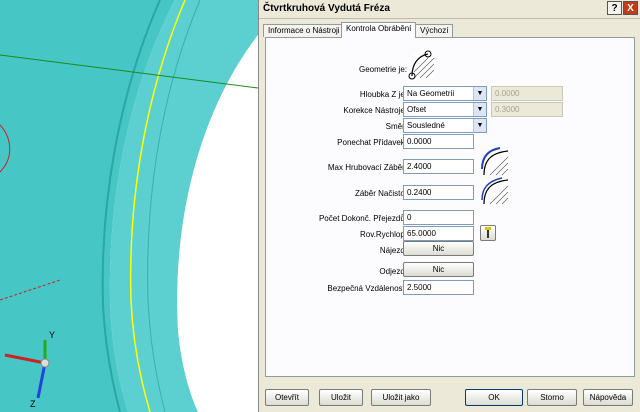 This screenshot has width=640, height=412. Describe the element at coordinates (438, 192) in the screenshot. I see `start-cut-field: 0.2400` at that location.